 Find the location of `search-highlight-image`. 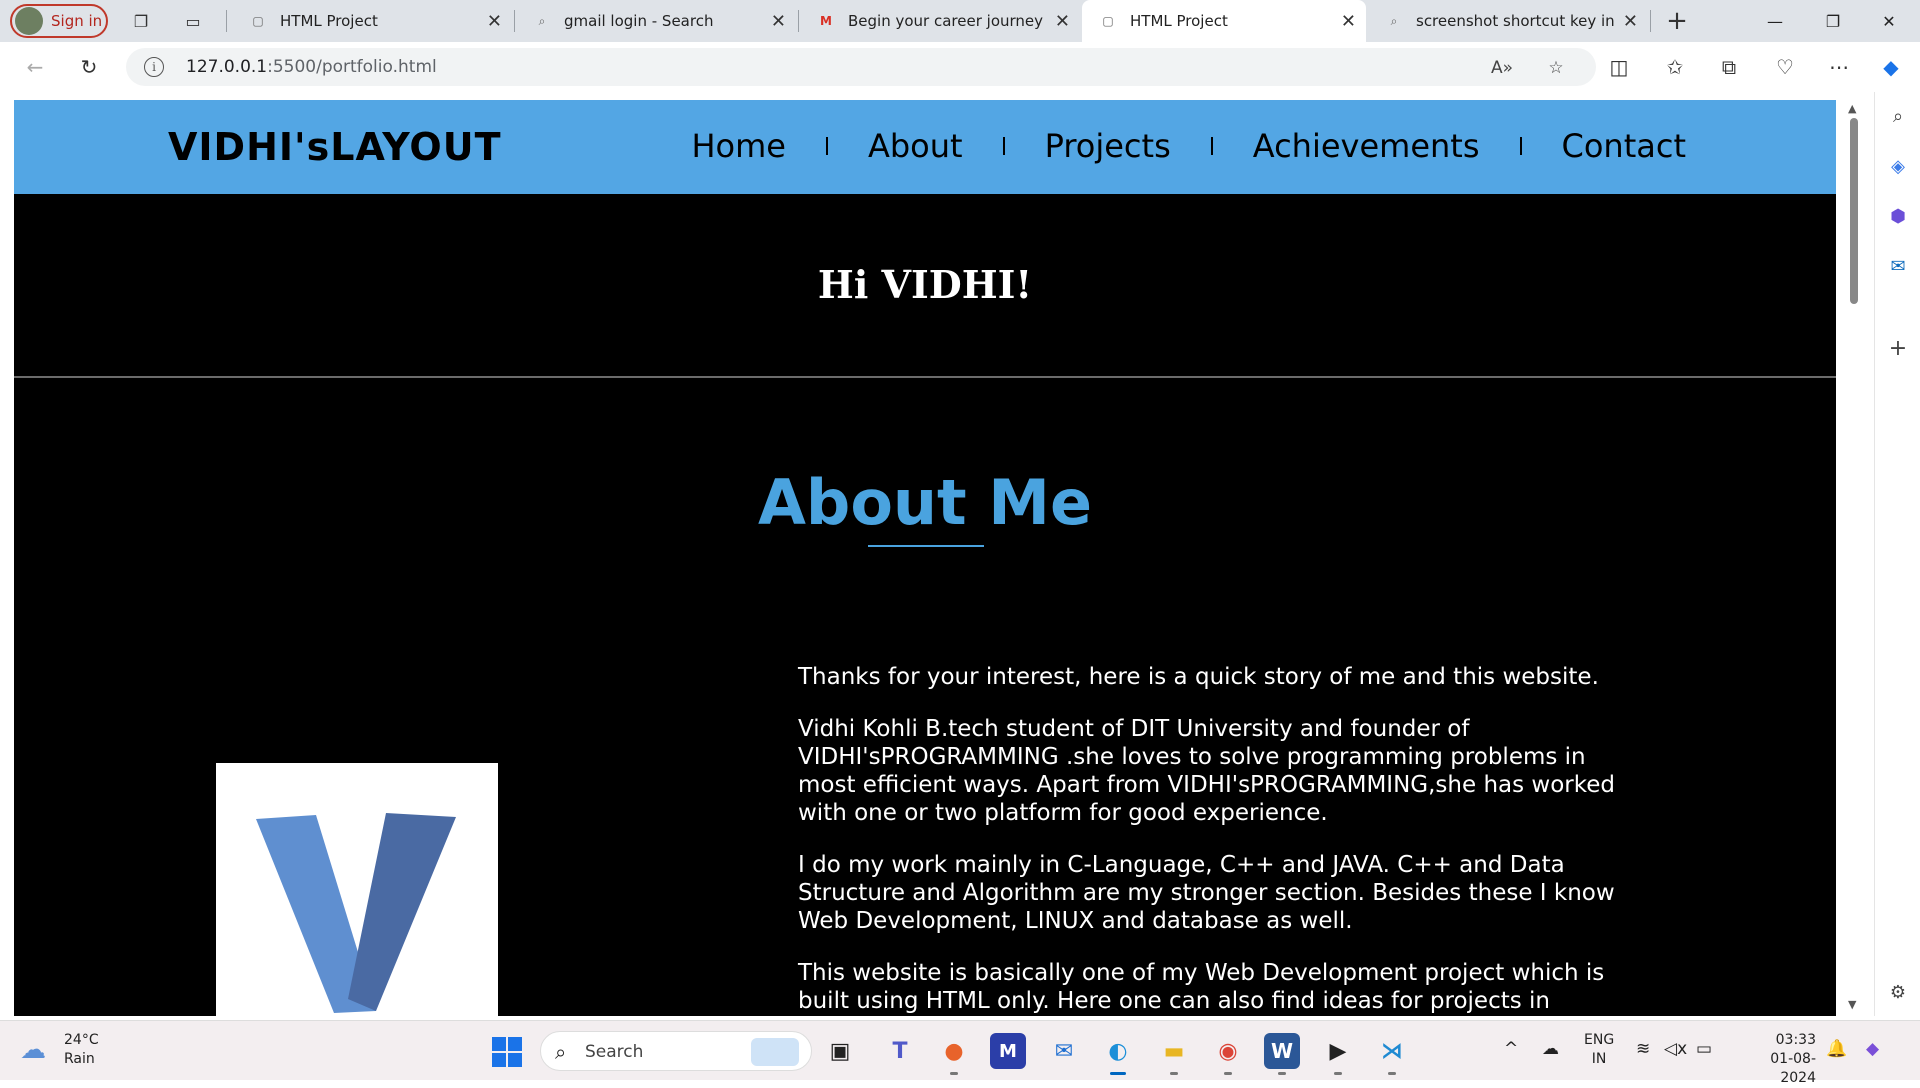

search-highlight-image is located at coordinates (775, 1052).